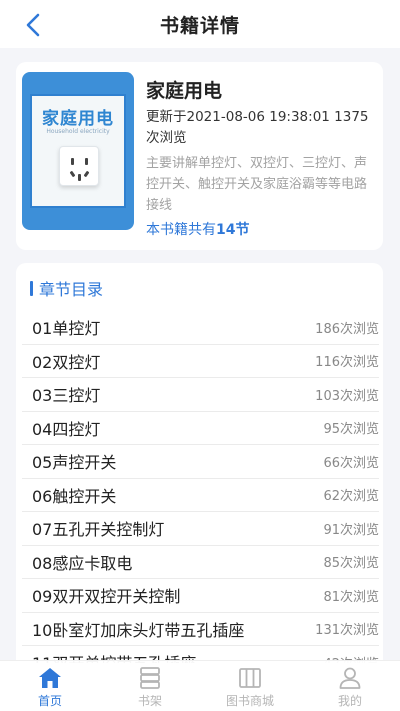 This screenshot has height=711, width=400. What do you see at coordinates (71, 289) in the screenshot?
I see `chapter-heading-label: 章节目录` at bounding box center [71, 289].